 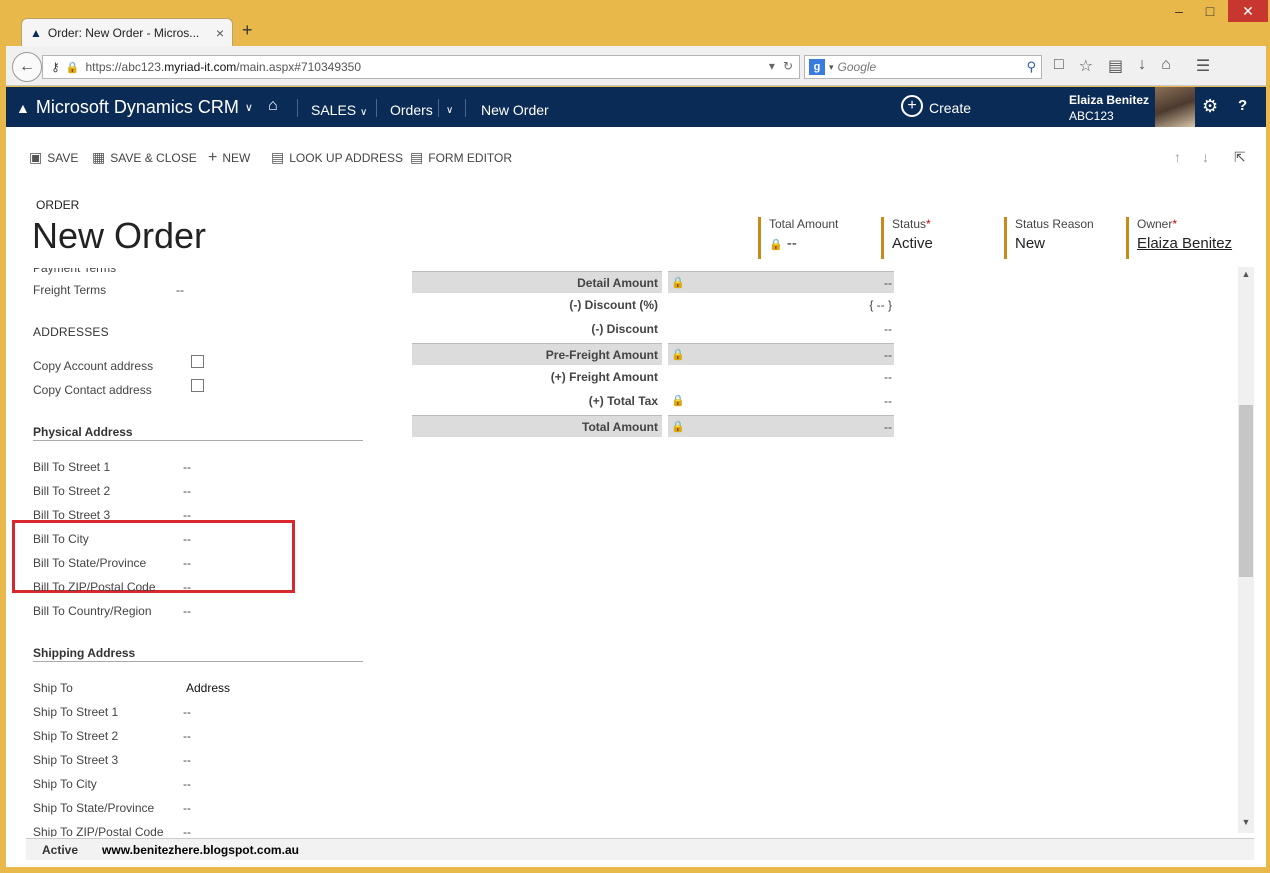 I want to click on watermark-text: www.benitezhere.blogspot.com.au, so click(x=200, y=849).